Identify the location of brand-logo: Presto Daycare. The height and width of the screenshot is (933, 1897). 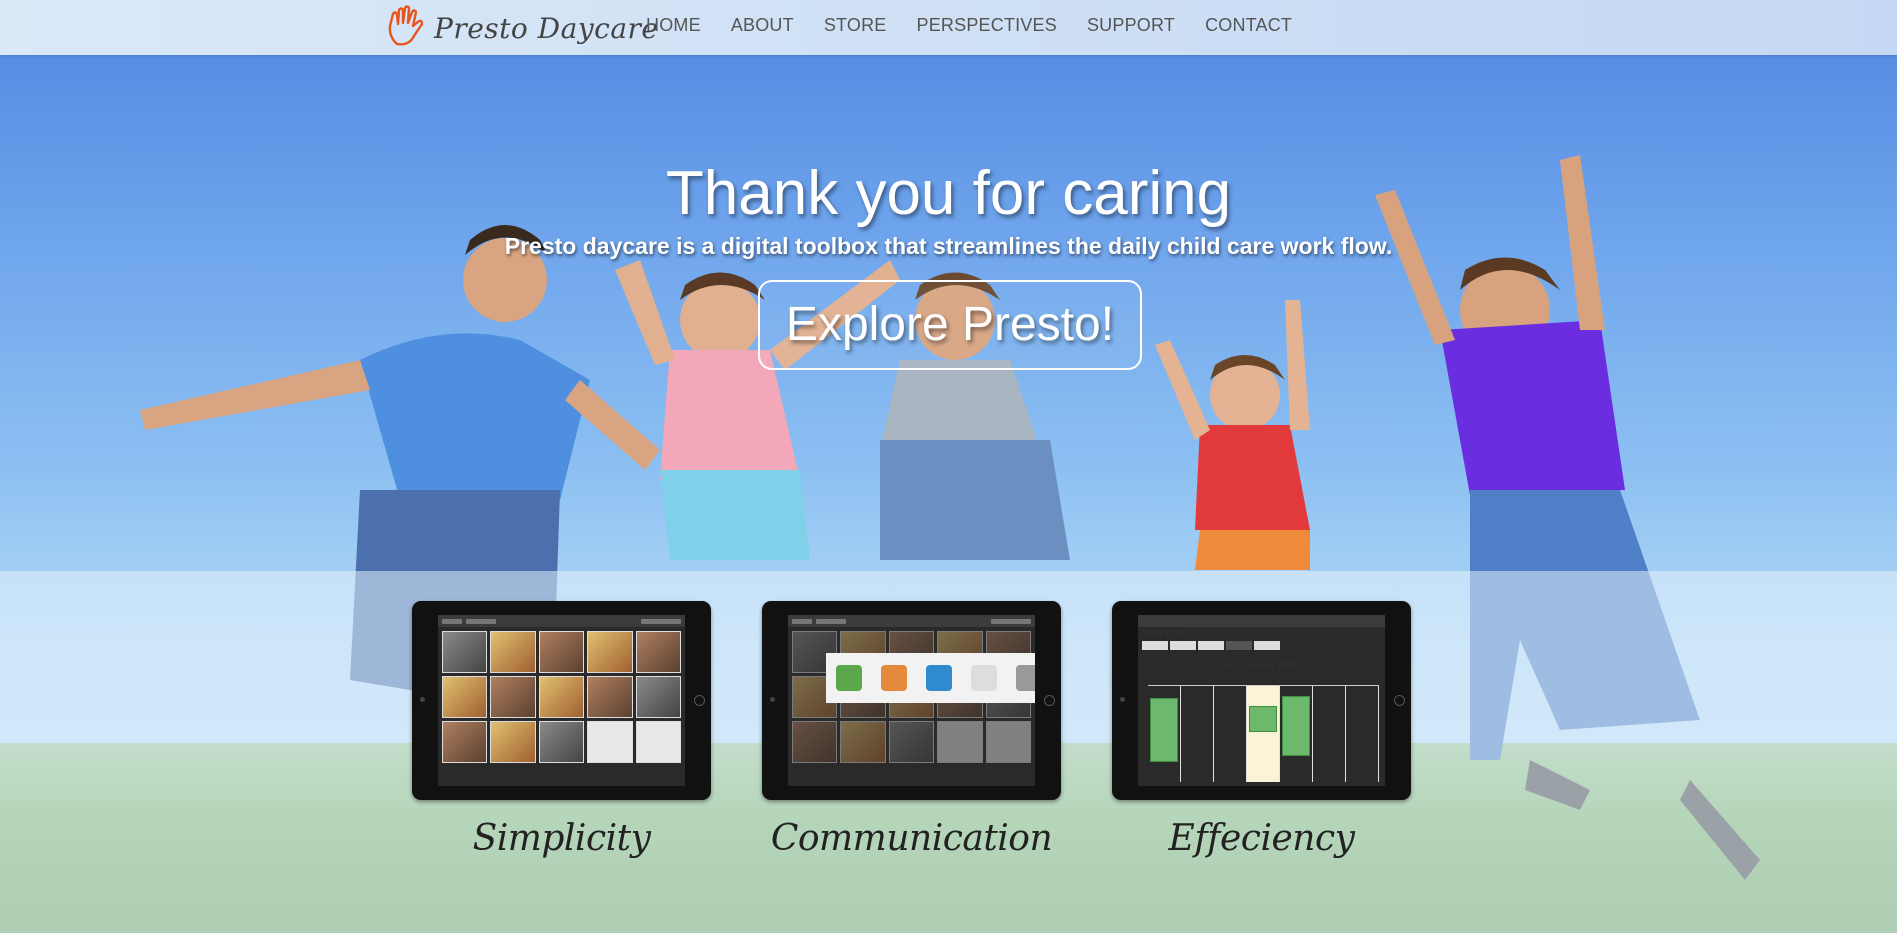
(521, 28).